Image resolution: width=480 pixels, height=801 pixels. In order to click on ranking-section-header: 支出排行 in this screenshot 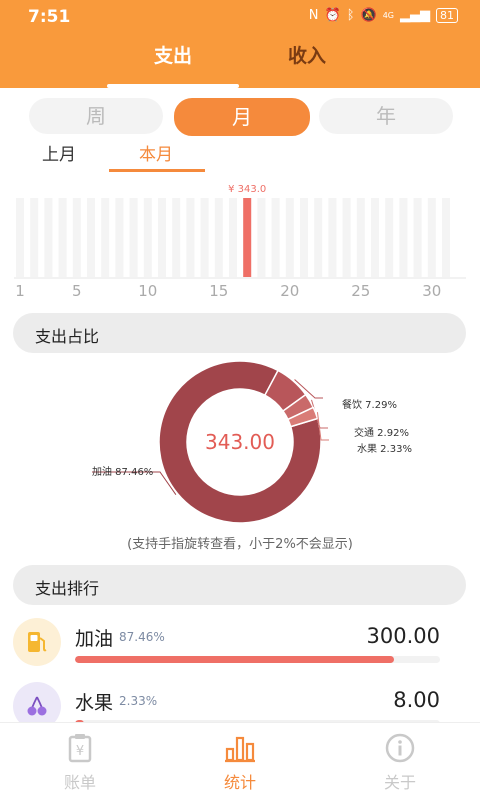, I will do `click(239, 585)`.